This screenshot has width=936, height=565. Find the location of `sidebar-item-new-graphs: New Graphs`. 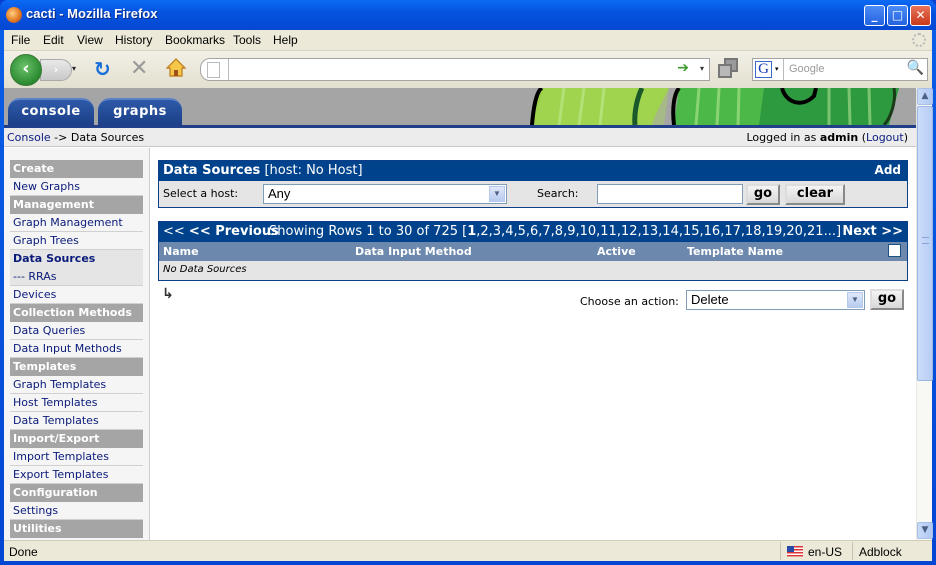

sidebar-item-new-graphs: New Graphs is located at coordinates (76, 187).